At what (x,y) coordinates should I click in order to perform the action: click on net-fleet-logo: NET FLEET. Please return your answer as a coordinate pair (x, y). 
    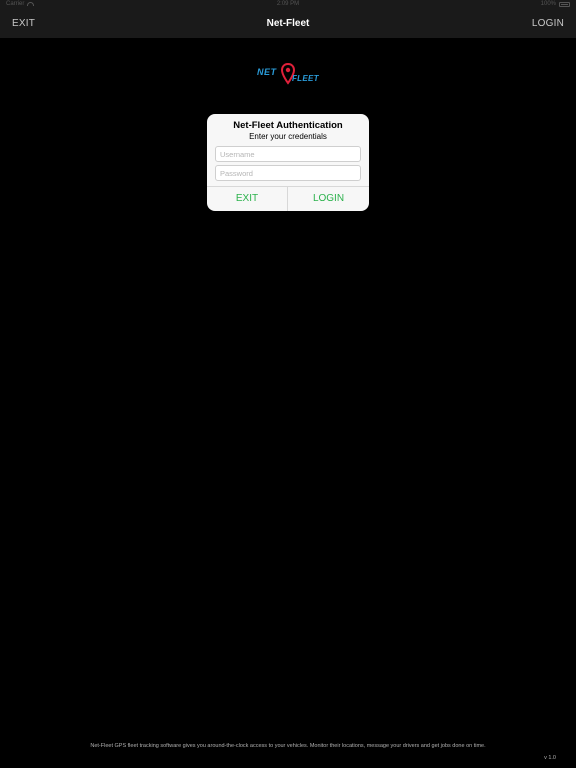
    Looking at the image, I should click on (288, 75).